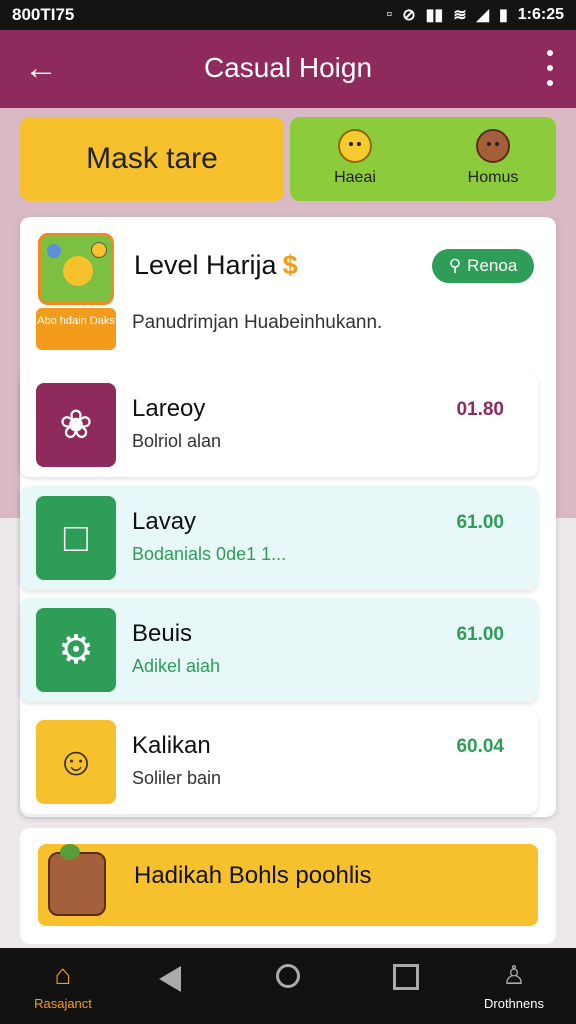 This screenshot has height=1024, width=576. Describe the element at coordinates (257, 322) in the screenshot. I see `level-subtitle: Panudrimjan Huabeinhukann.` at that location.